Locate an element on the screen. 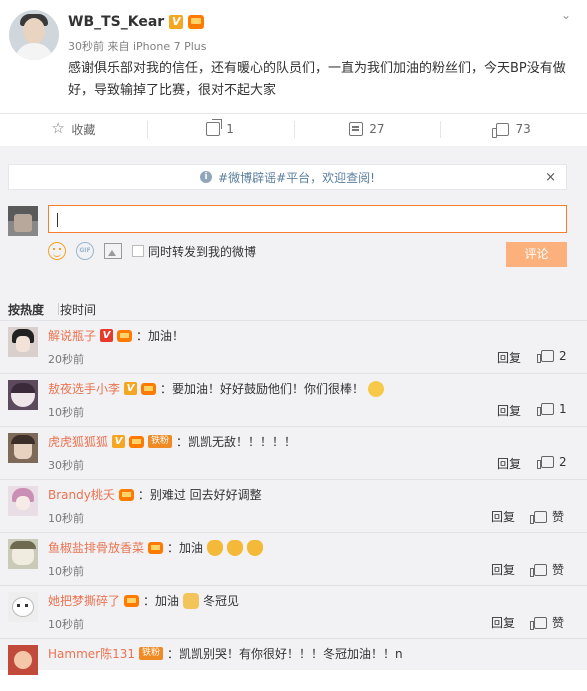  comment-input is located at coordinates (307, 219).